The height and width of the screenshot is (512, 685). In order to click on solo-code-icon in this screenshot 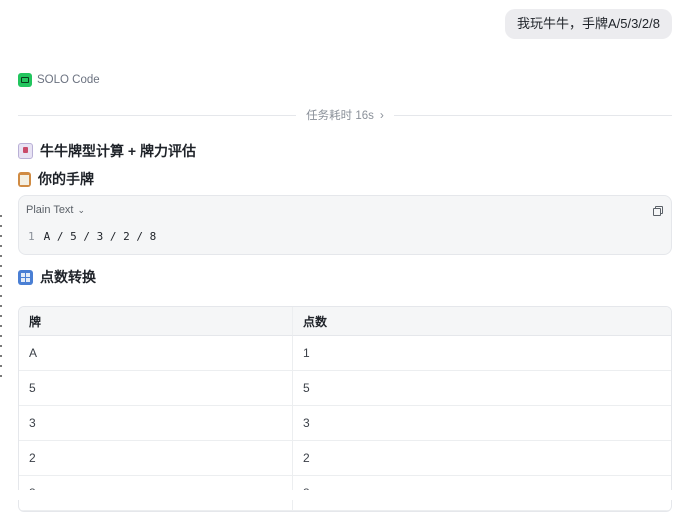, I will do `click(25, 80)`.